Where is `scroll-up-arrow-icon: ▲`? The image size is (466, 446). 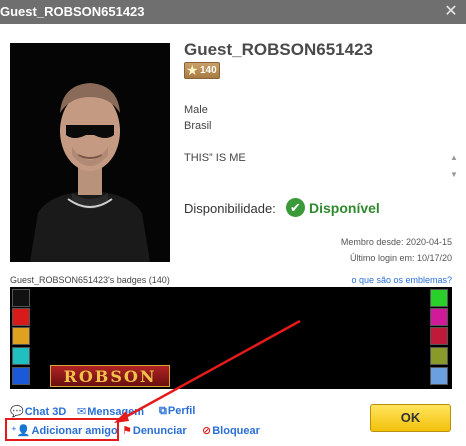
scroll-up-arrow-icon: ▲ is located at coordinates (454, 157).